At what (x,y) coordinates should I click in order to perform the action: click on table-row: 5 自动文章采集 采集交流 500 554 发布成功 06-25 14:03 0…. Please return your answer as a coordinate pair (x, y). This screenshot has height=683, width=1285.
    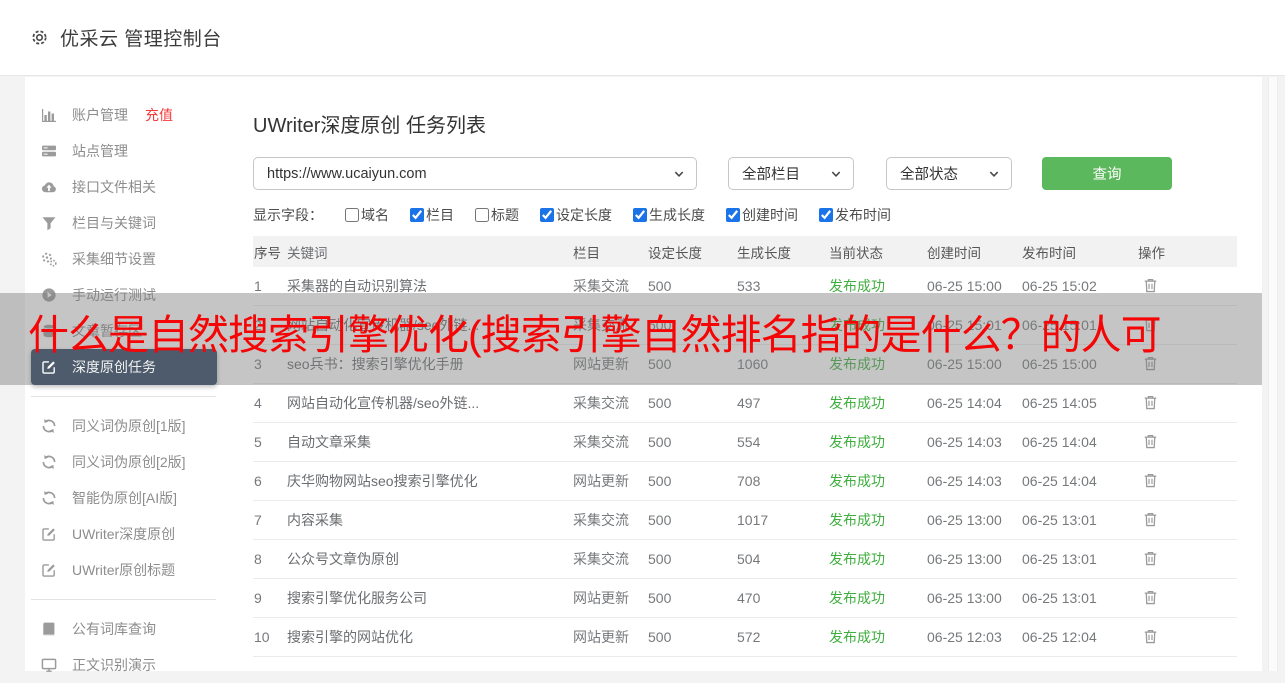
    Looking at the image, I should click on (745, 442).